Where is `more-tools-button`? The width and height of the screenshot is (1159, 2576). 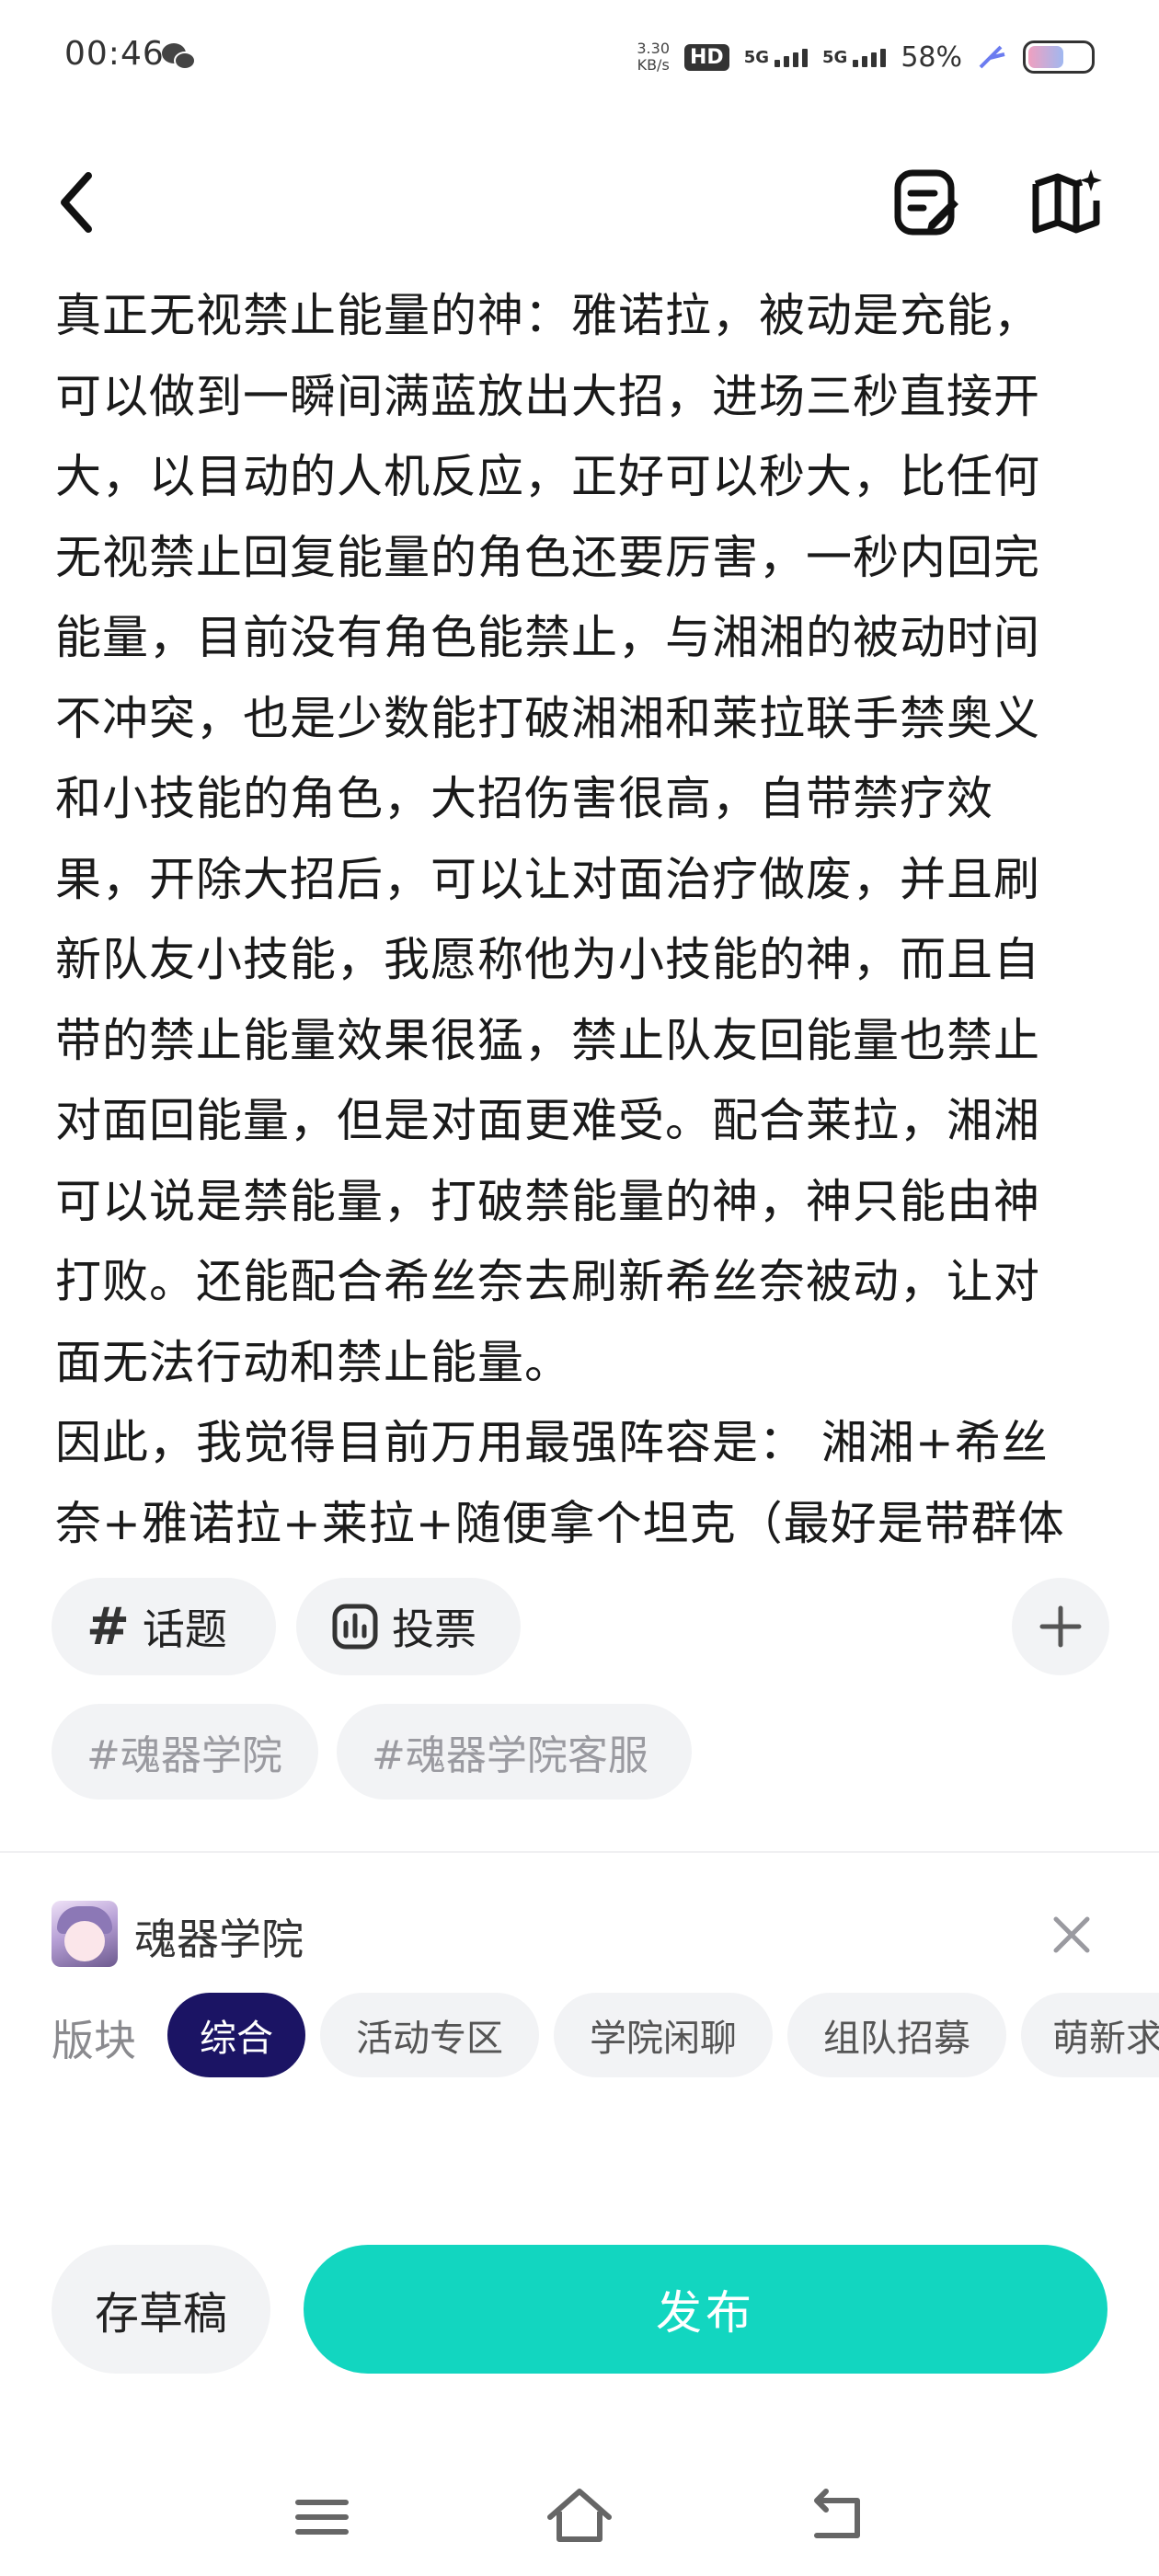
more-tools-button is located at coordinates (1060, 1626).